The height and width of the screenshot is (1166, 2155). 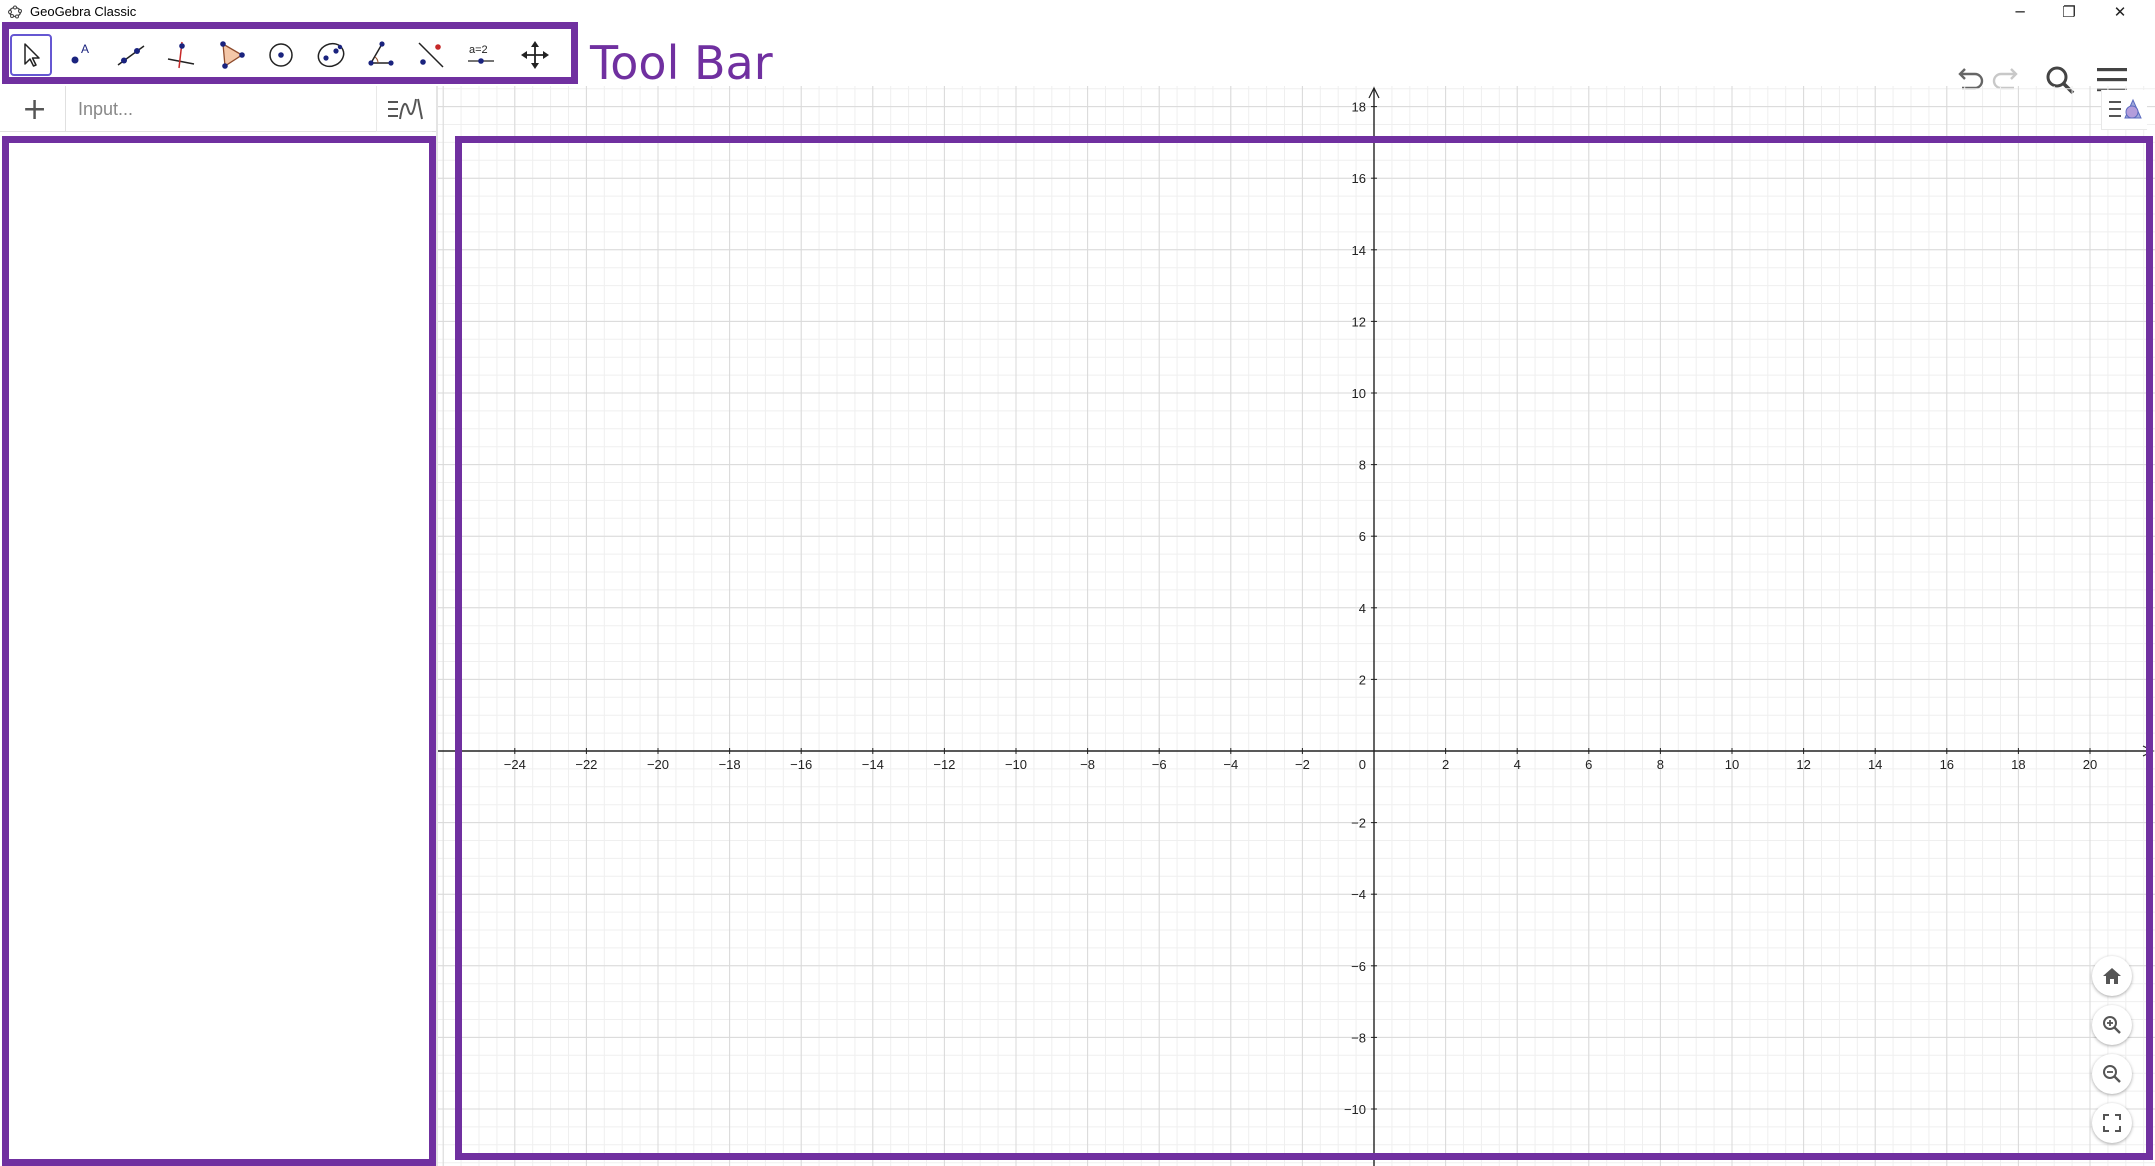 What do you see at coordinates (34, 109) in the screenshot?
I see `add-item-button: +` at bounding box center [34, 109].